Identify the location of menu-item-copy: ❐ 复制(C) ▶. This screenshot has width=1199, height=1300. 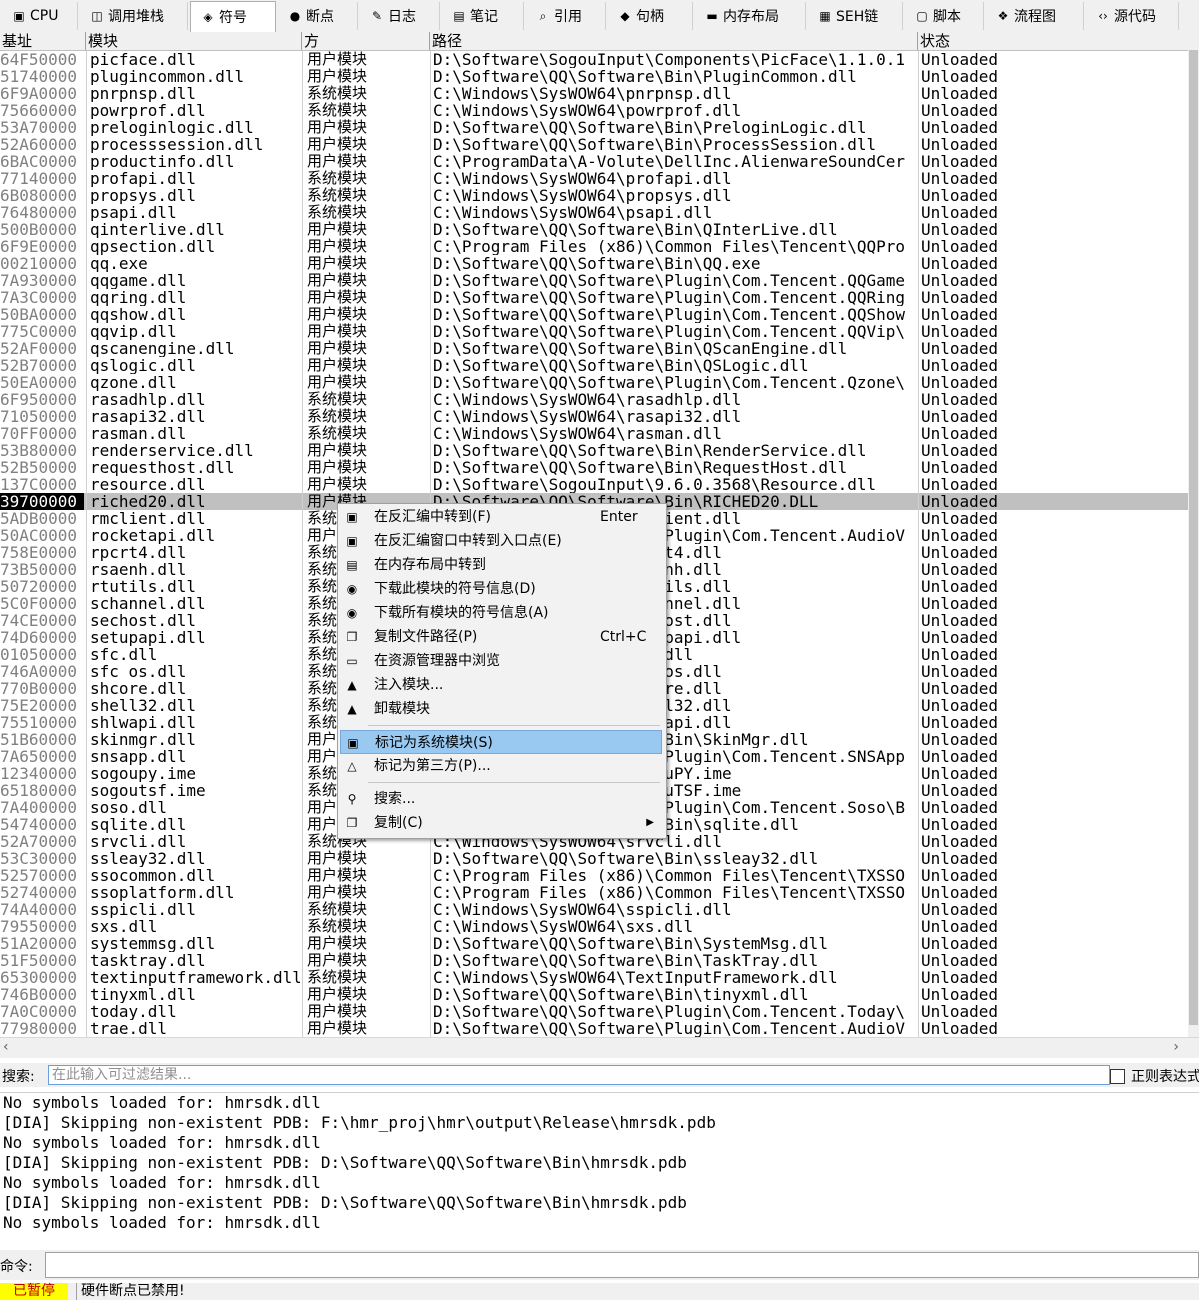
(501, 823).